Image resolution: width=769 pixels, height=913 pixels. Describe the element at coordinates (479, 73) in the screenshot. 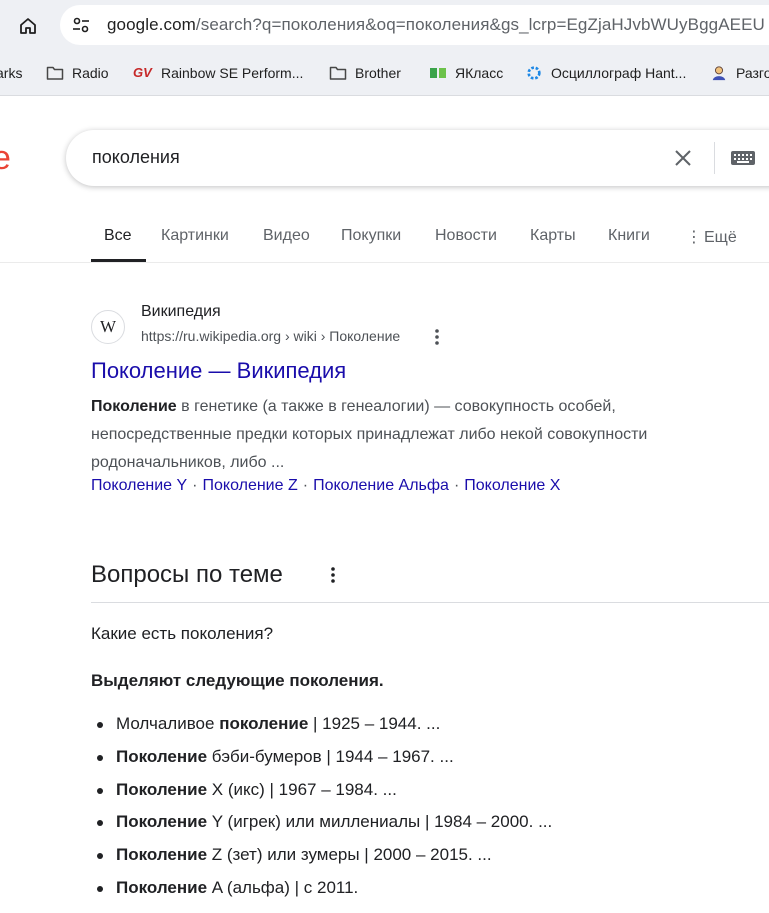

I see `bookmark-label: ЯКласс` at that location.